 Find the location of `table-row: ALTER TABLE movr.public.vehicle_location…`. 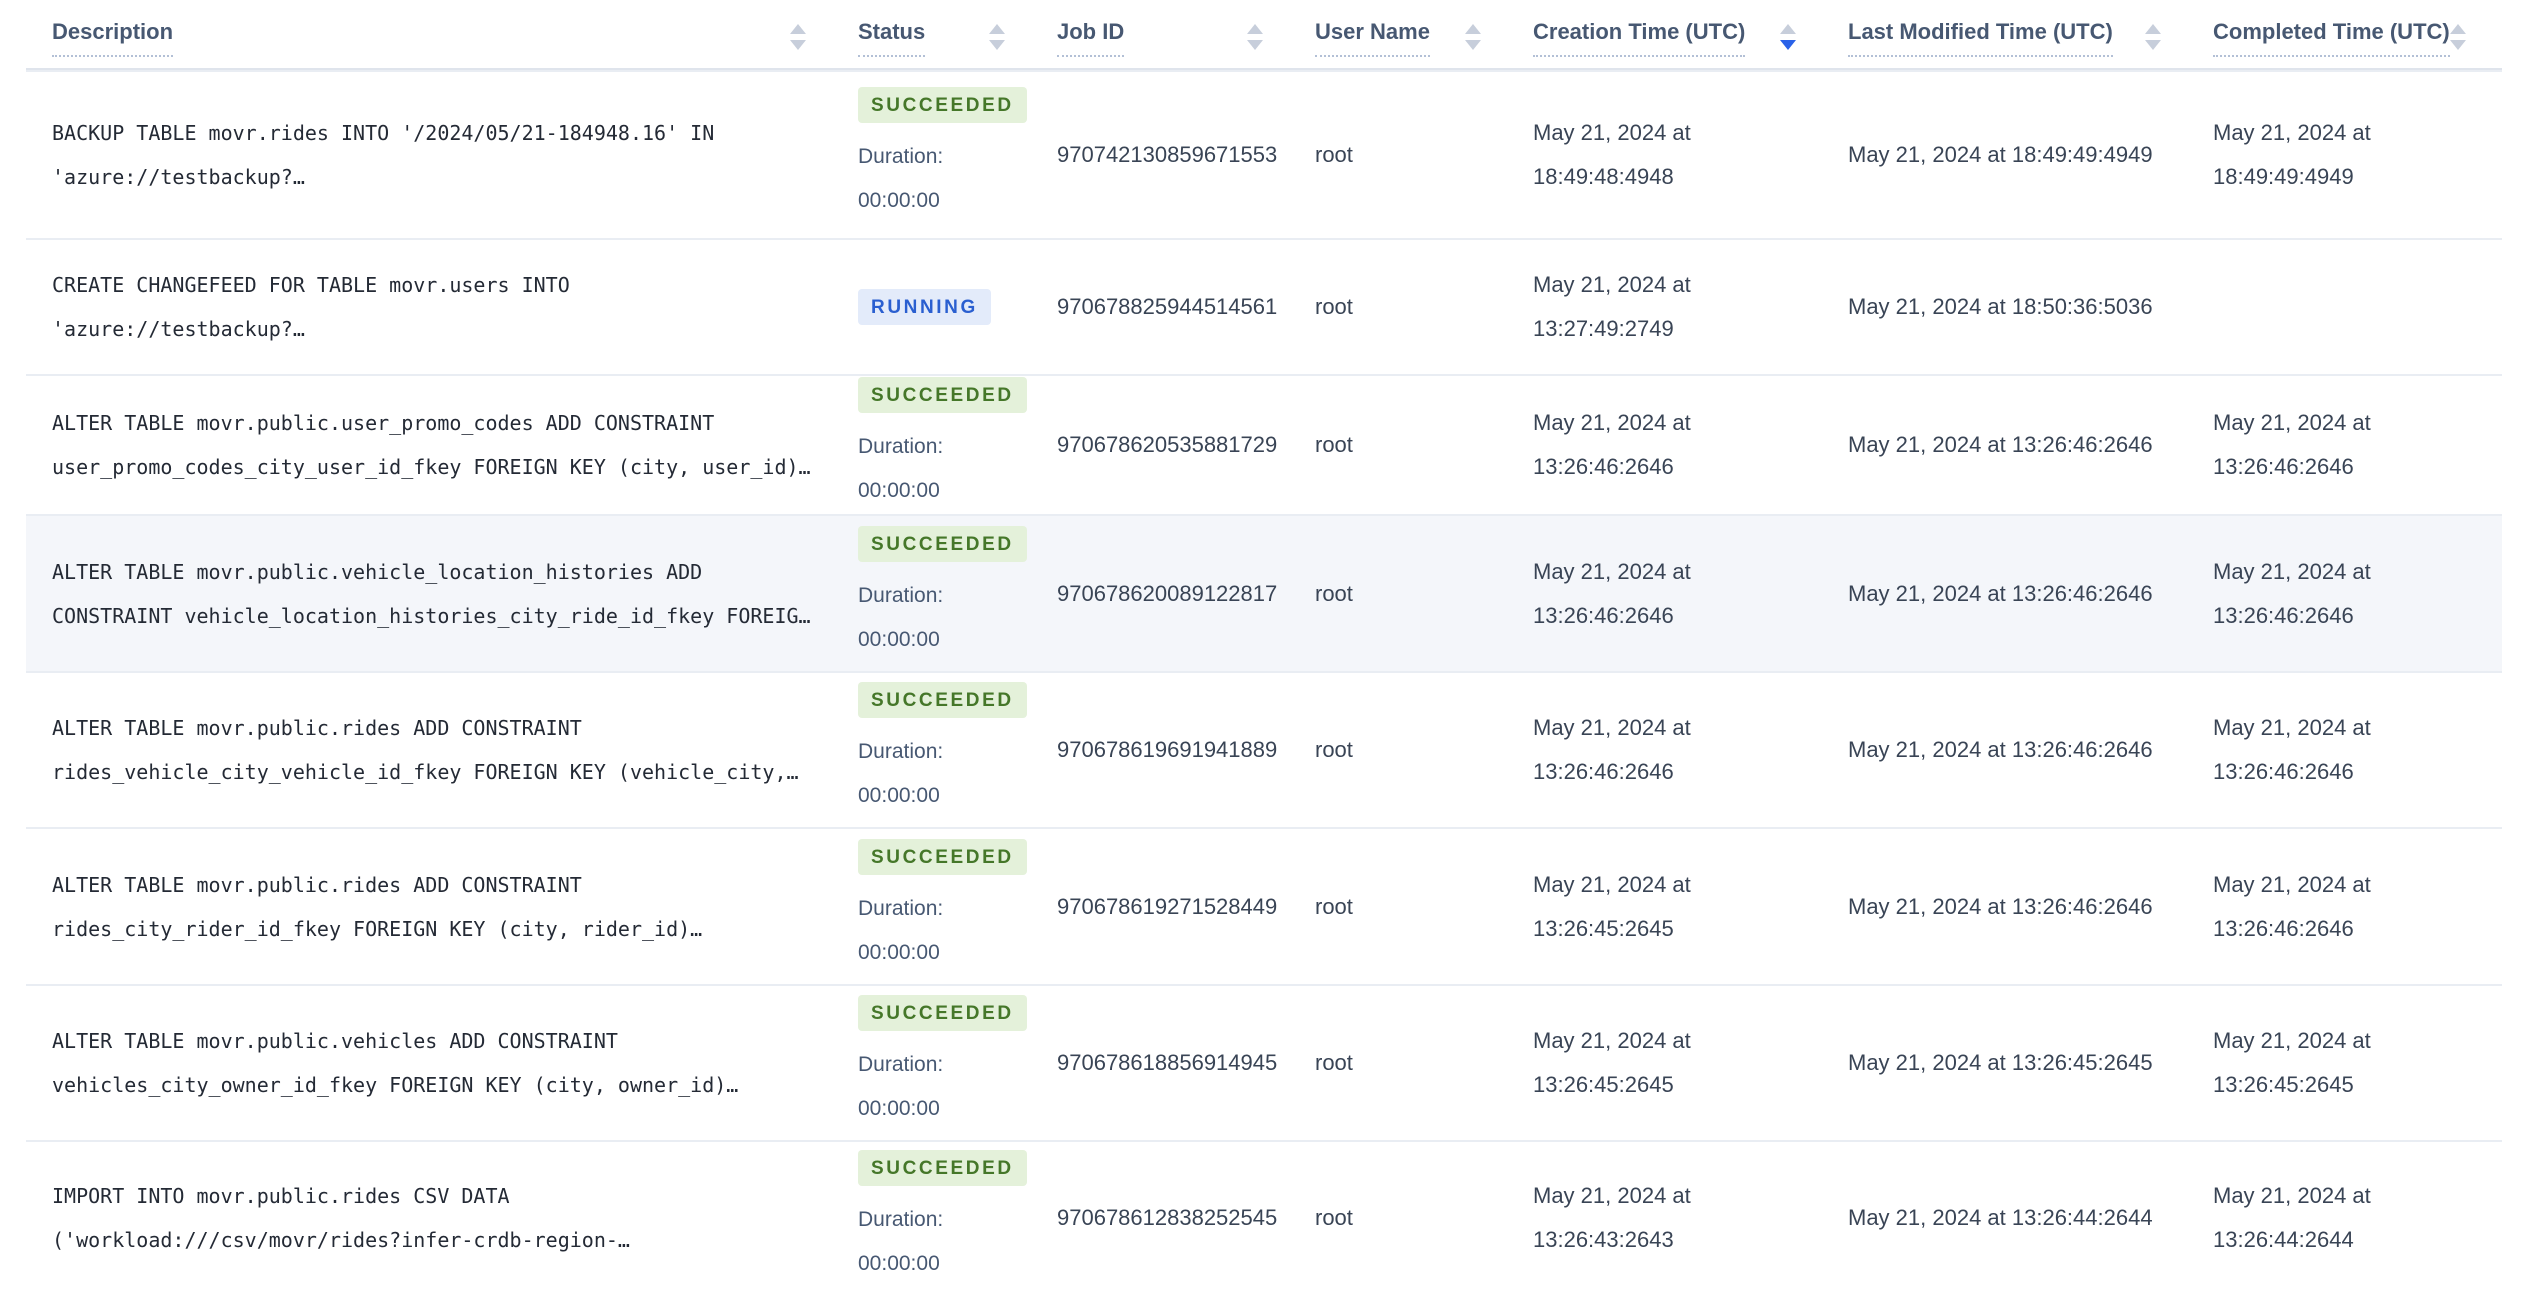

table-row: ALTER TABLE movr.public.vehicle_location… is located at coordinates (1264, 592).